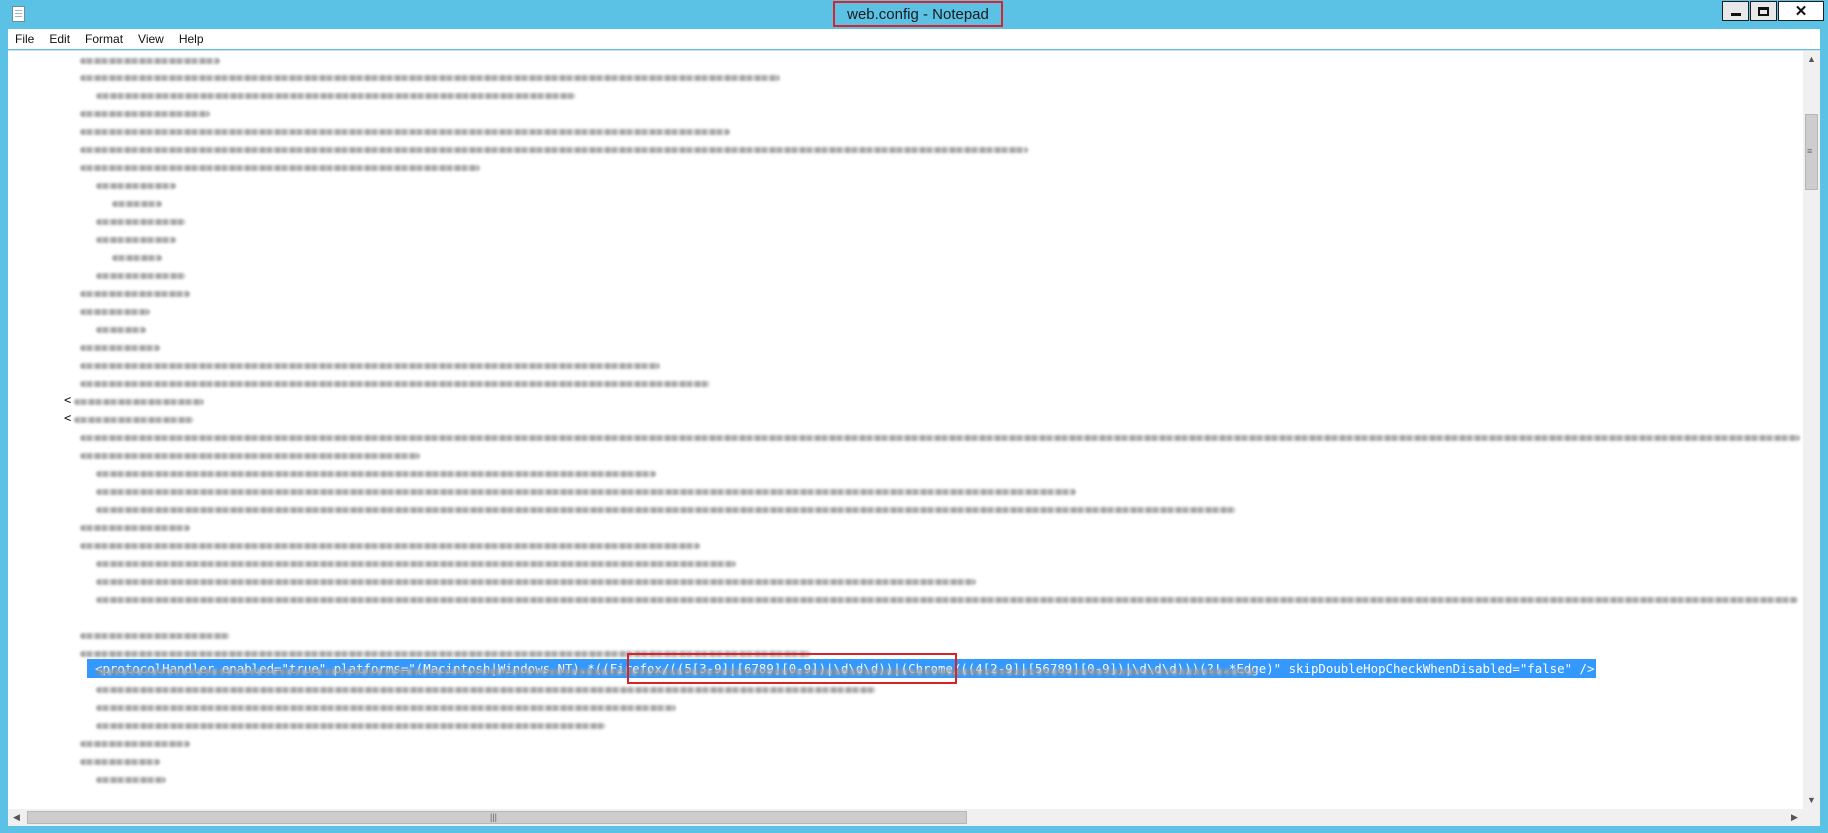  I want to click on notepad-app-icon, so click(18, 14).